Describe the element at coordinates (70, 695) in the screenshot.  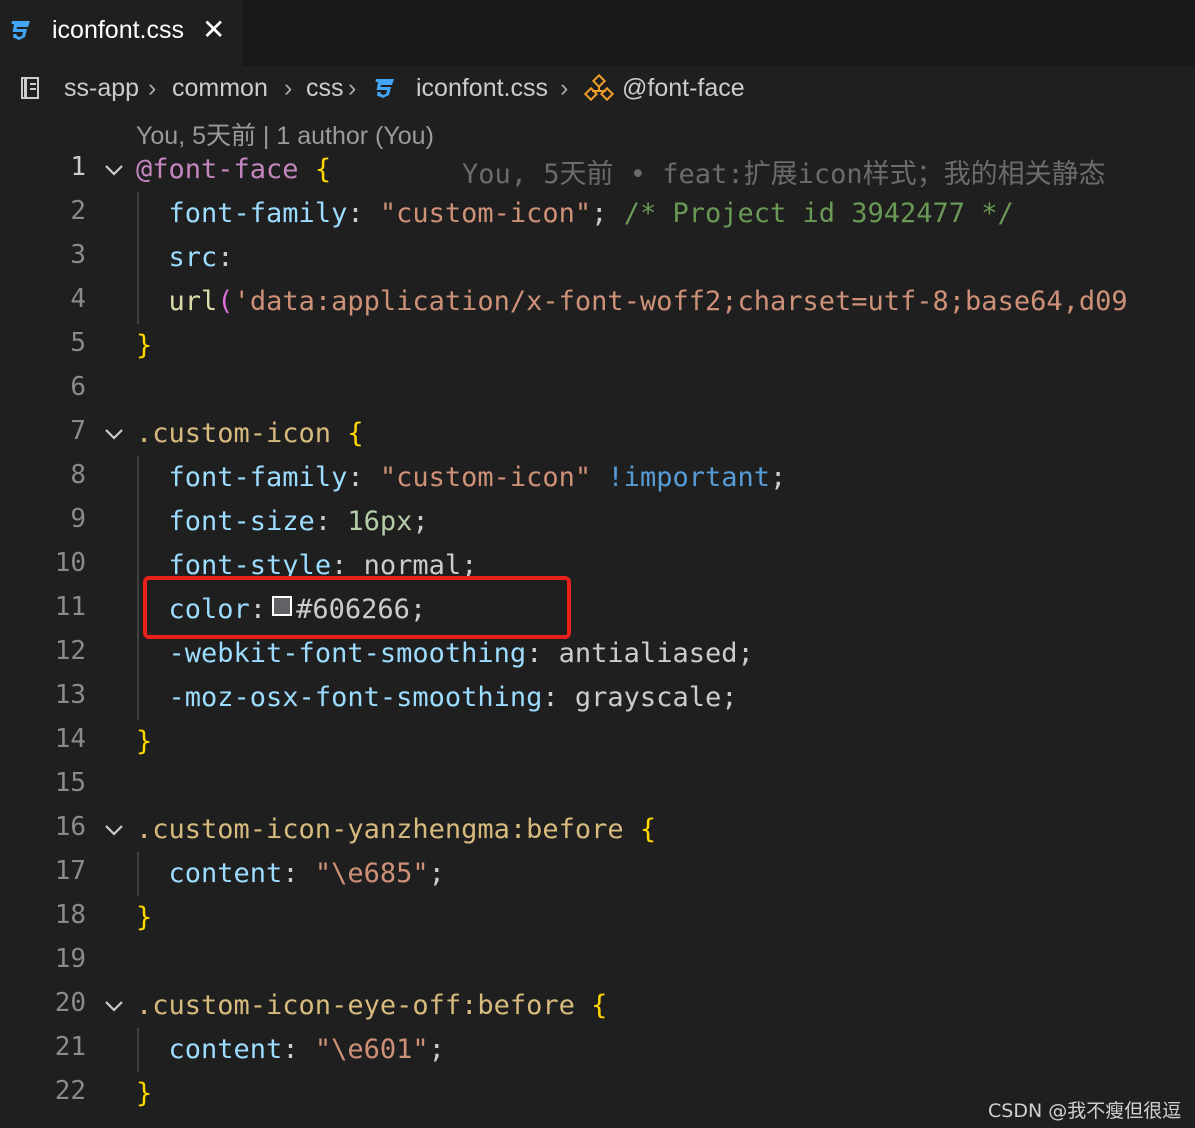
I see `line-number: 13` at that location.